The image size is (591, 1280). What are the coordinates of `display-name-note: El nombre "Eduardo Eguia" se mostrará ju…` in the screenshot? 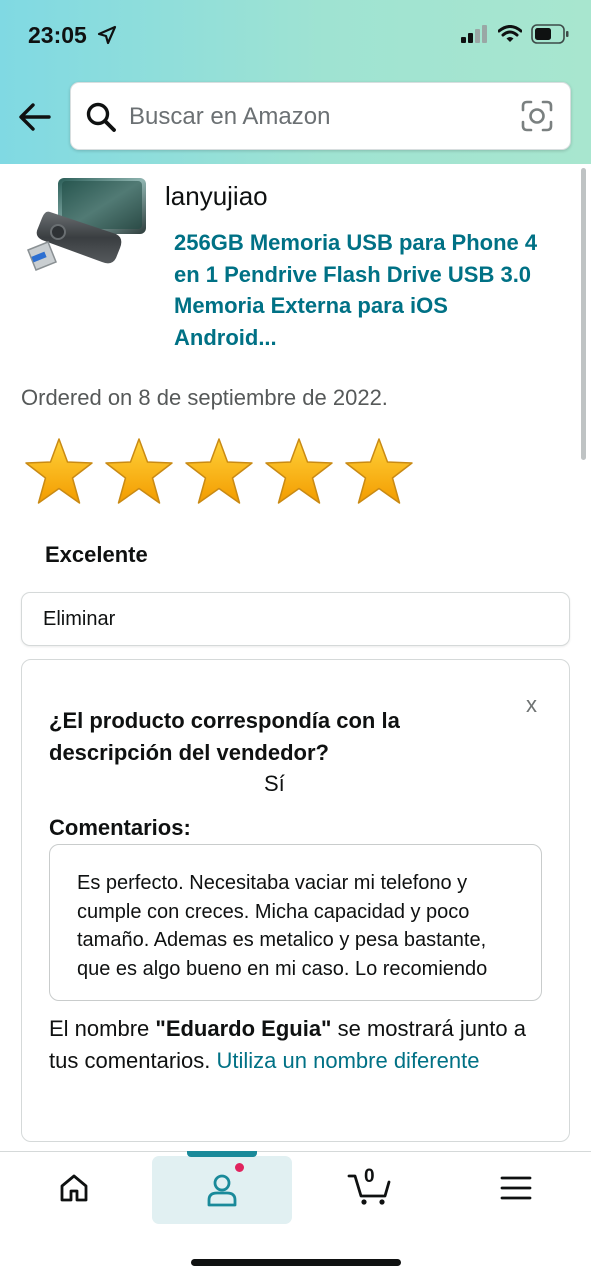 It's located at (304, 1044).